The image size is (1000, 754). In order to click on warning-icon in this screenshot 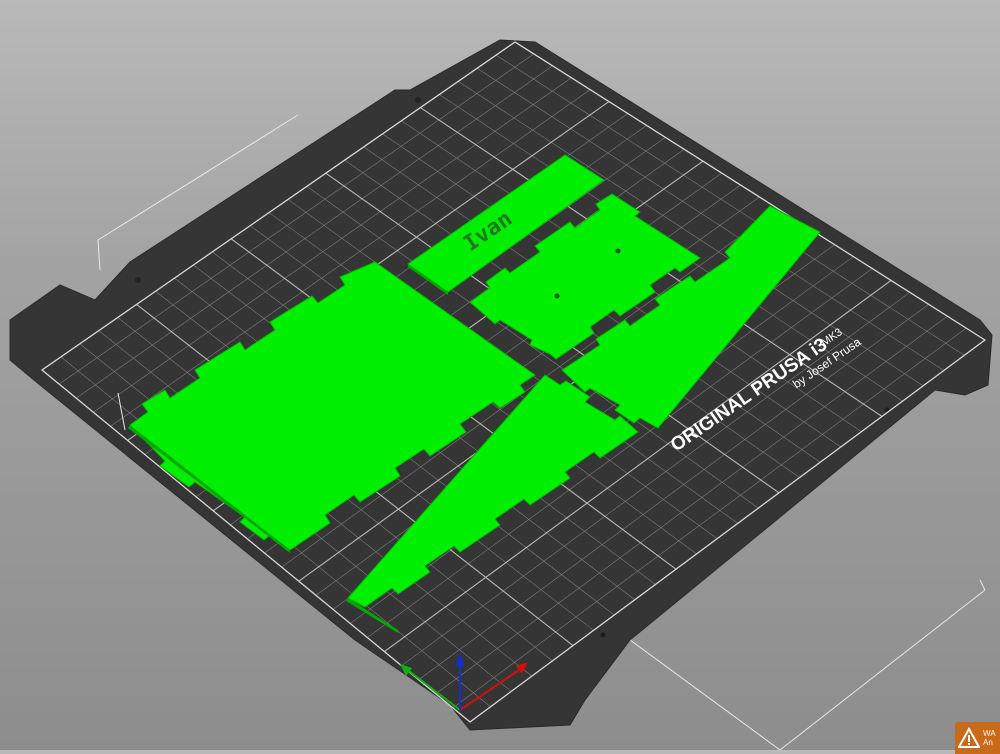, I will do `click(969, 737)`.